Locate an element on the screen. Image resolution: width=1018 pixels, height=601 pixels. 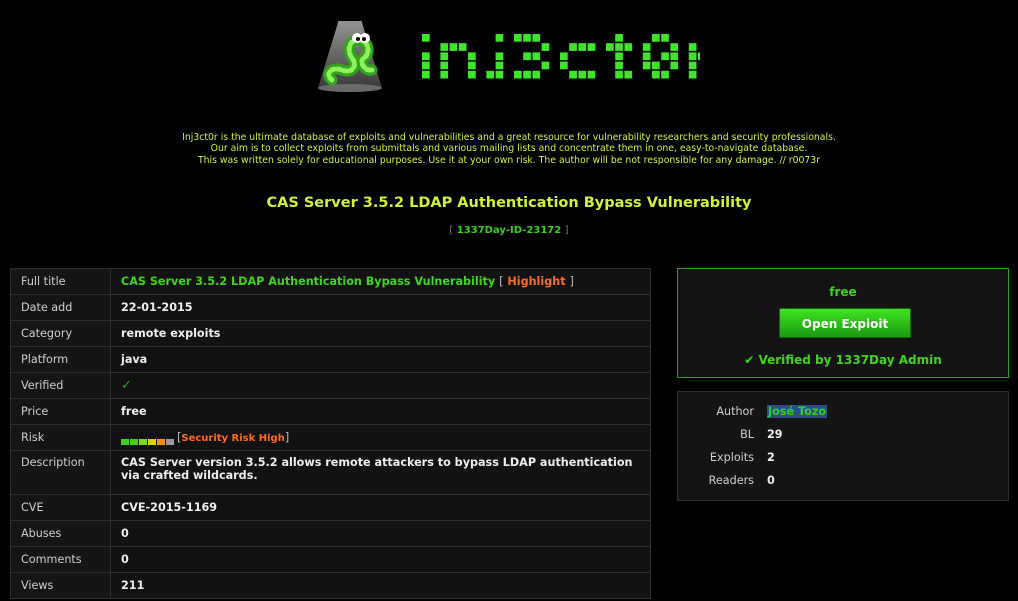
full-title-label: Full title is located at coordinates (60, 281).